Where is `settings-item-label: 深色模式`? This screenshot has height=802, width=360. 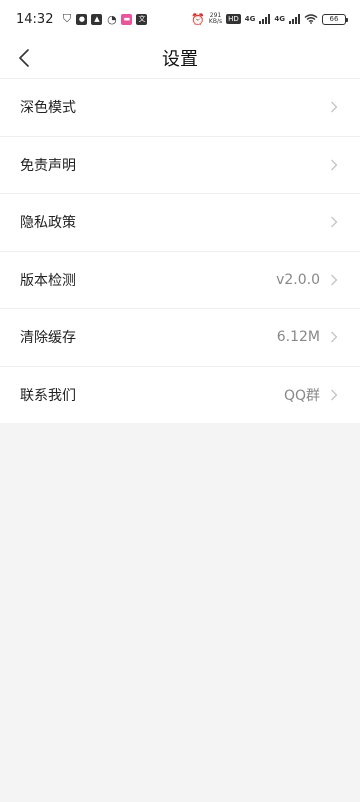
settings-item-label: 深色模式 is located at coordinates (48, 108).